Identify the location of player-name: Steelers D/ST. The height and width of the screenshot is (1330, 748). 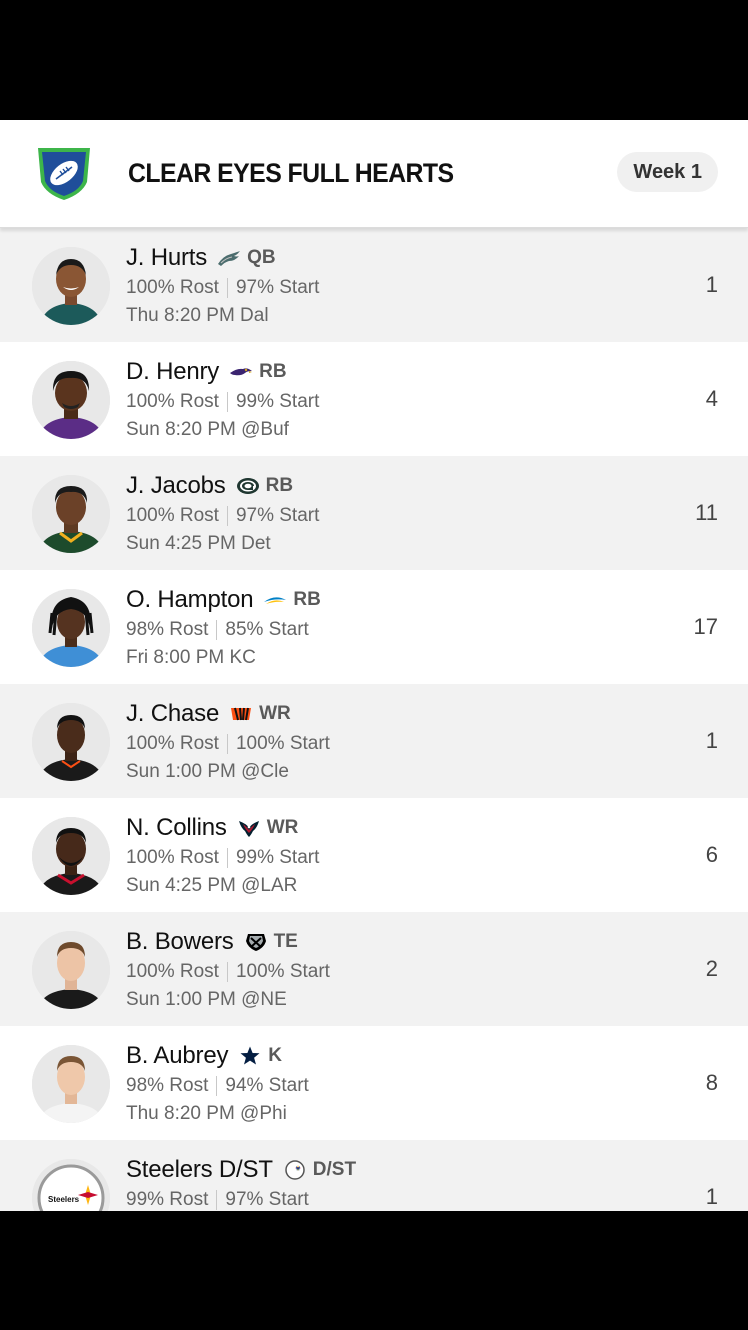
(199, 1170).